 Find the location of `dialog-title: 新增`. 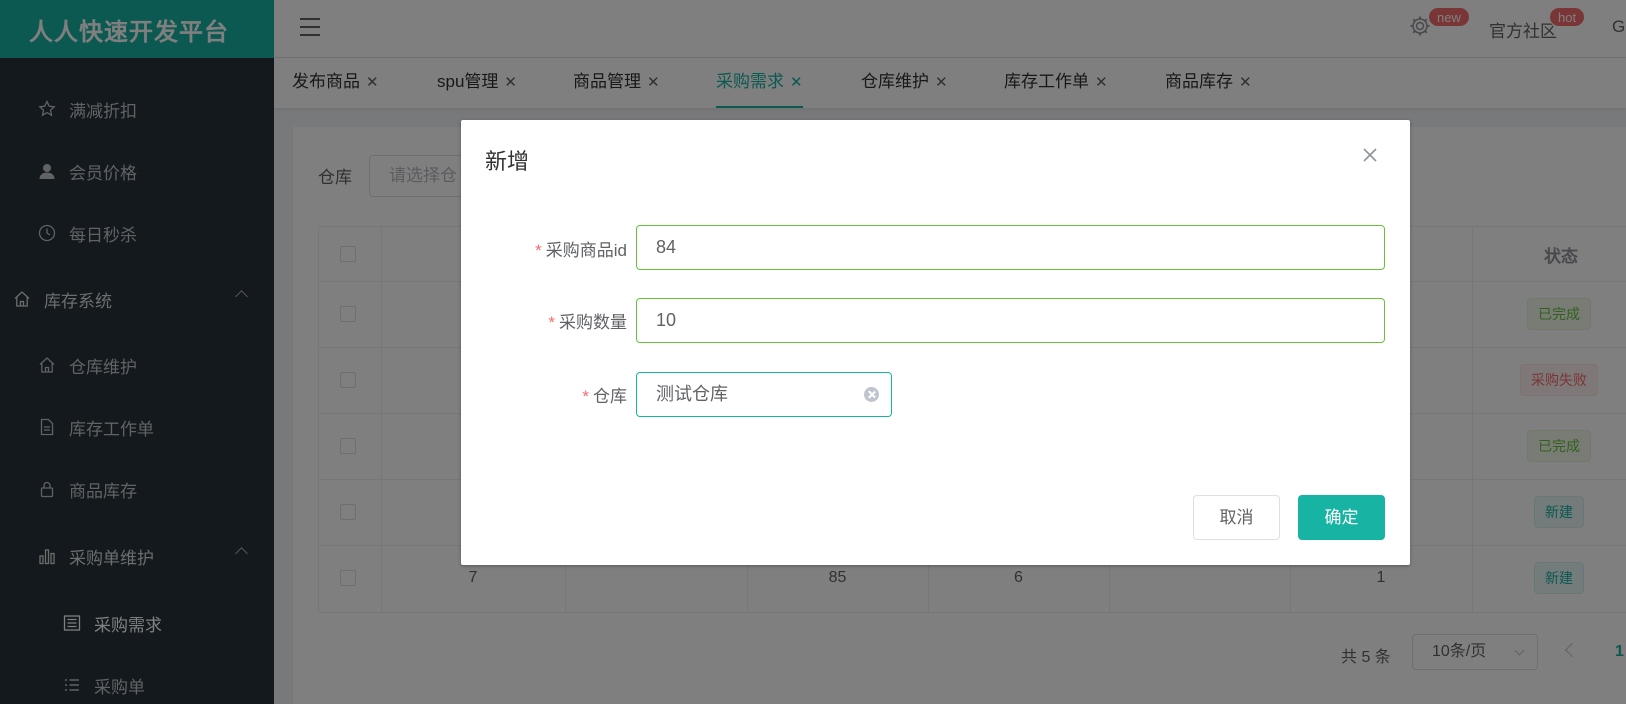

dialog-title: 新增 is located at coordinates (507, 161).